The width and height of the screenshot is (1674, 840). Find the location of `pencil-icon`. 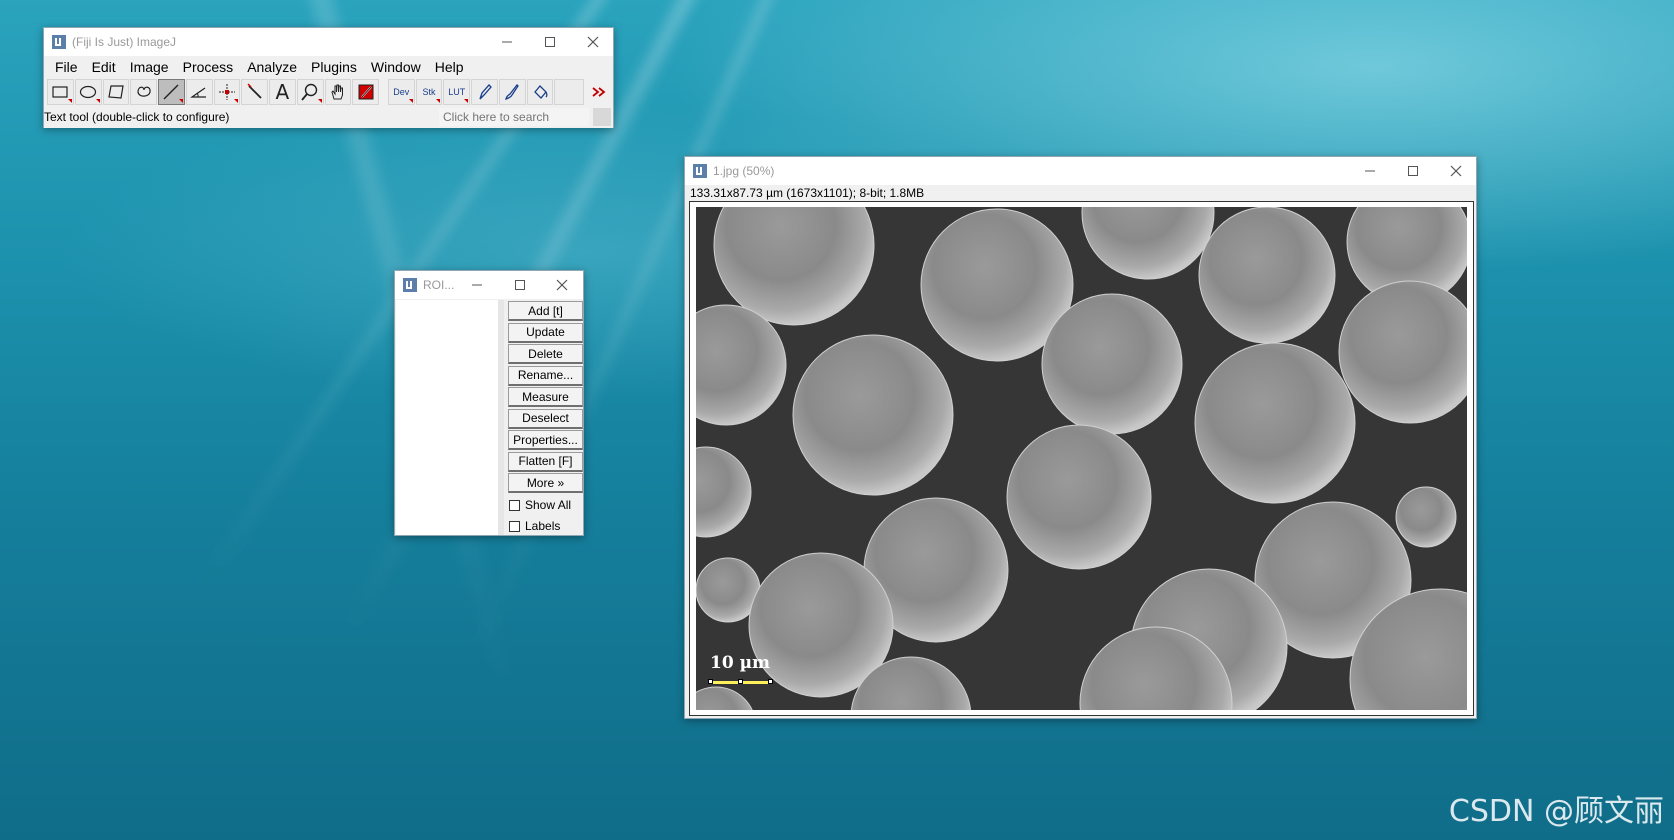

pencil-icon is located at coordinates (485, 92).